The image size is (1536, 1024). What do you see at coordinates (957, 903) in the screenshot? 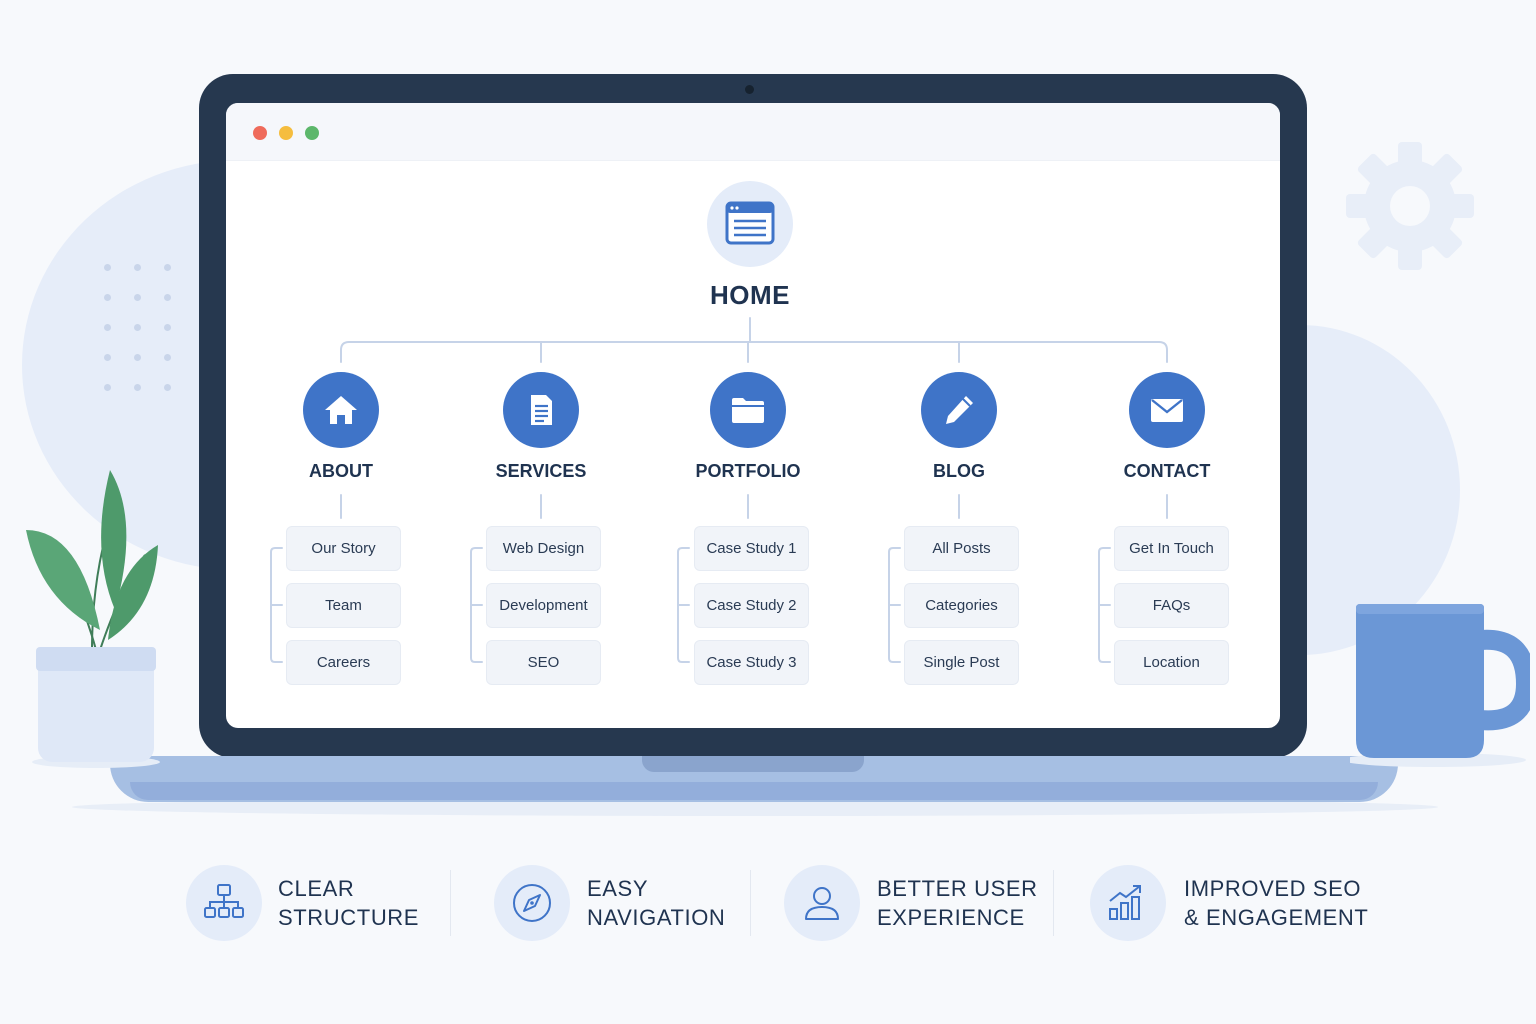
I see `feature-text-better-user-experience: BETTER USER EXPERIENCE` at bounding box center [957, 903].